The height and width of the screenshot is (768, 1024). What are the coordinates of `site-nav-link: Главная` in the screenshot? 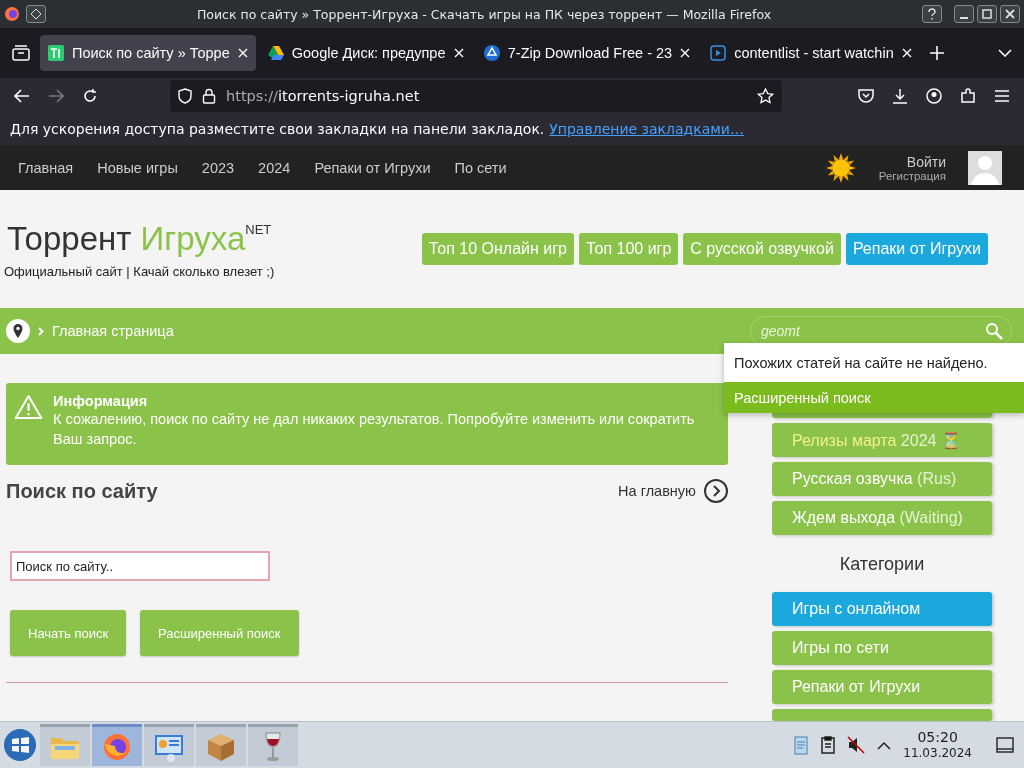 It's located at (46, 167).